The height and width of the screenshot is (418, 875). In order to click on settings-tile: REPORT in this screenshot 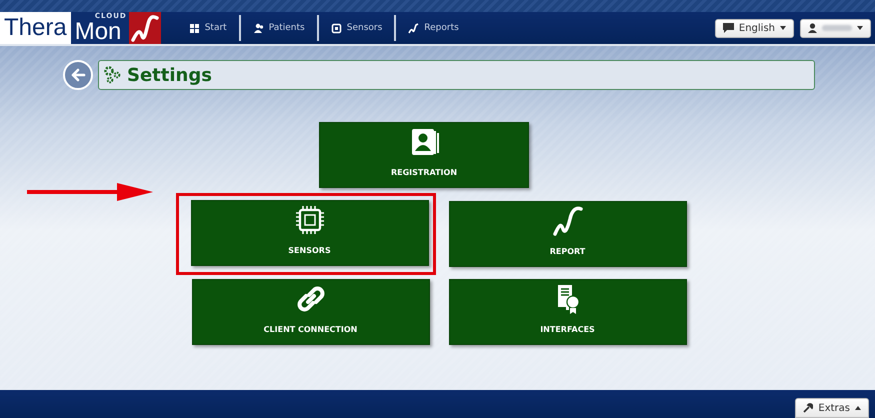, I will do `click(567, 234)`.